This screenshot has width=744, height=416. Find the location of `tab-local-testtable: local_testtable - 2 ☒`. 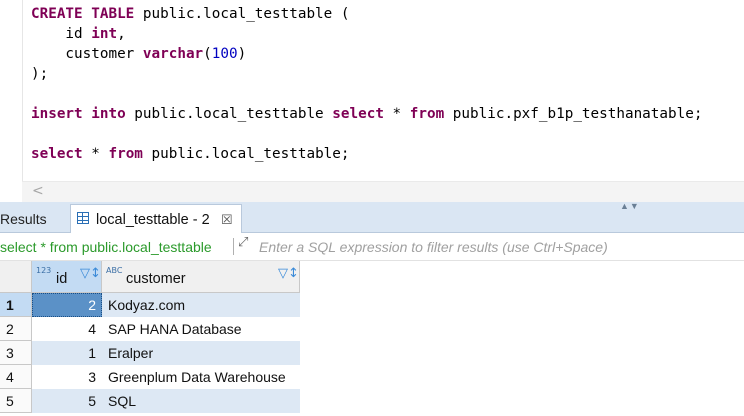

tab-local-testtable: local_testtable - 2 ☒ is located at coordinates (156, 218).